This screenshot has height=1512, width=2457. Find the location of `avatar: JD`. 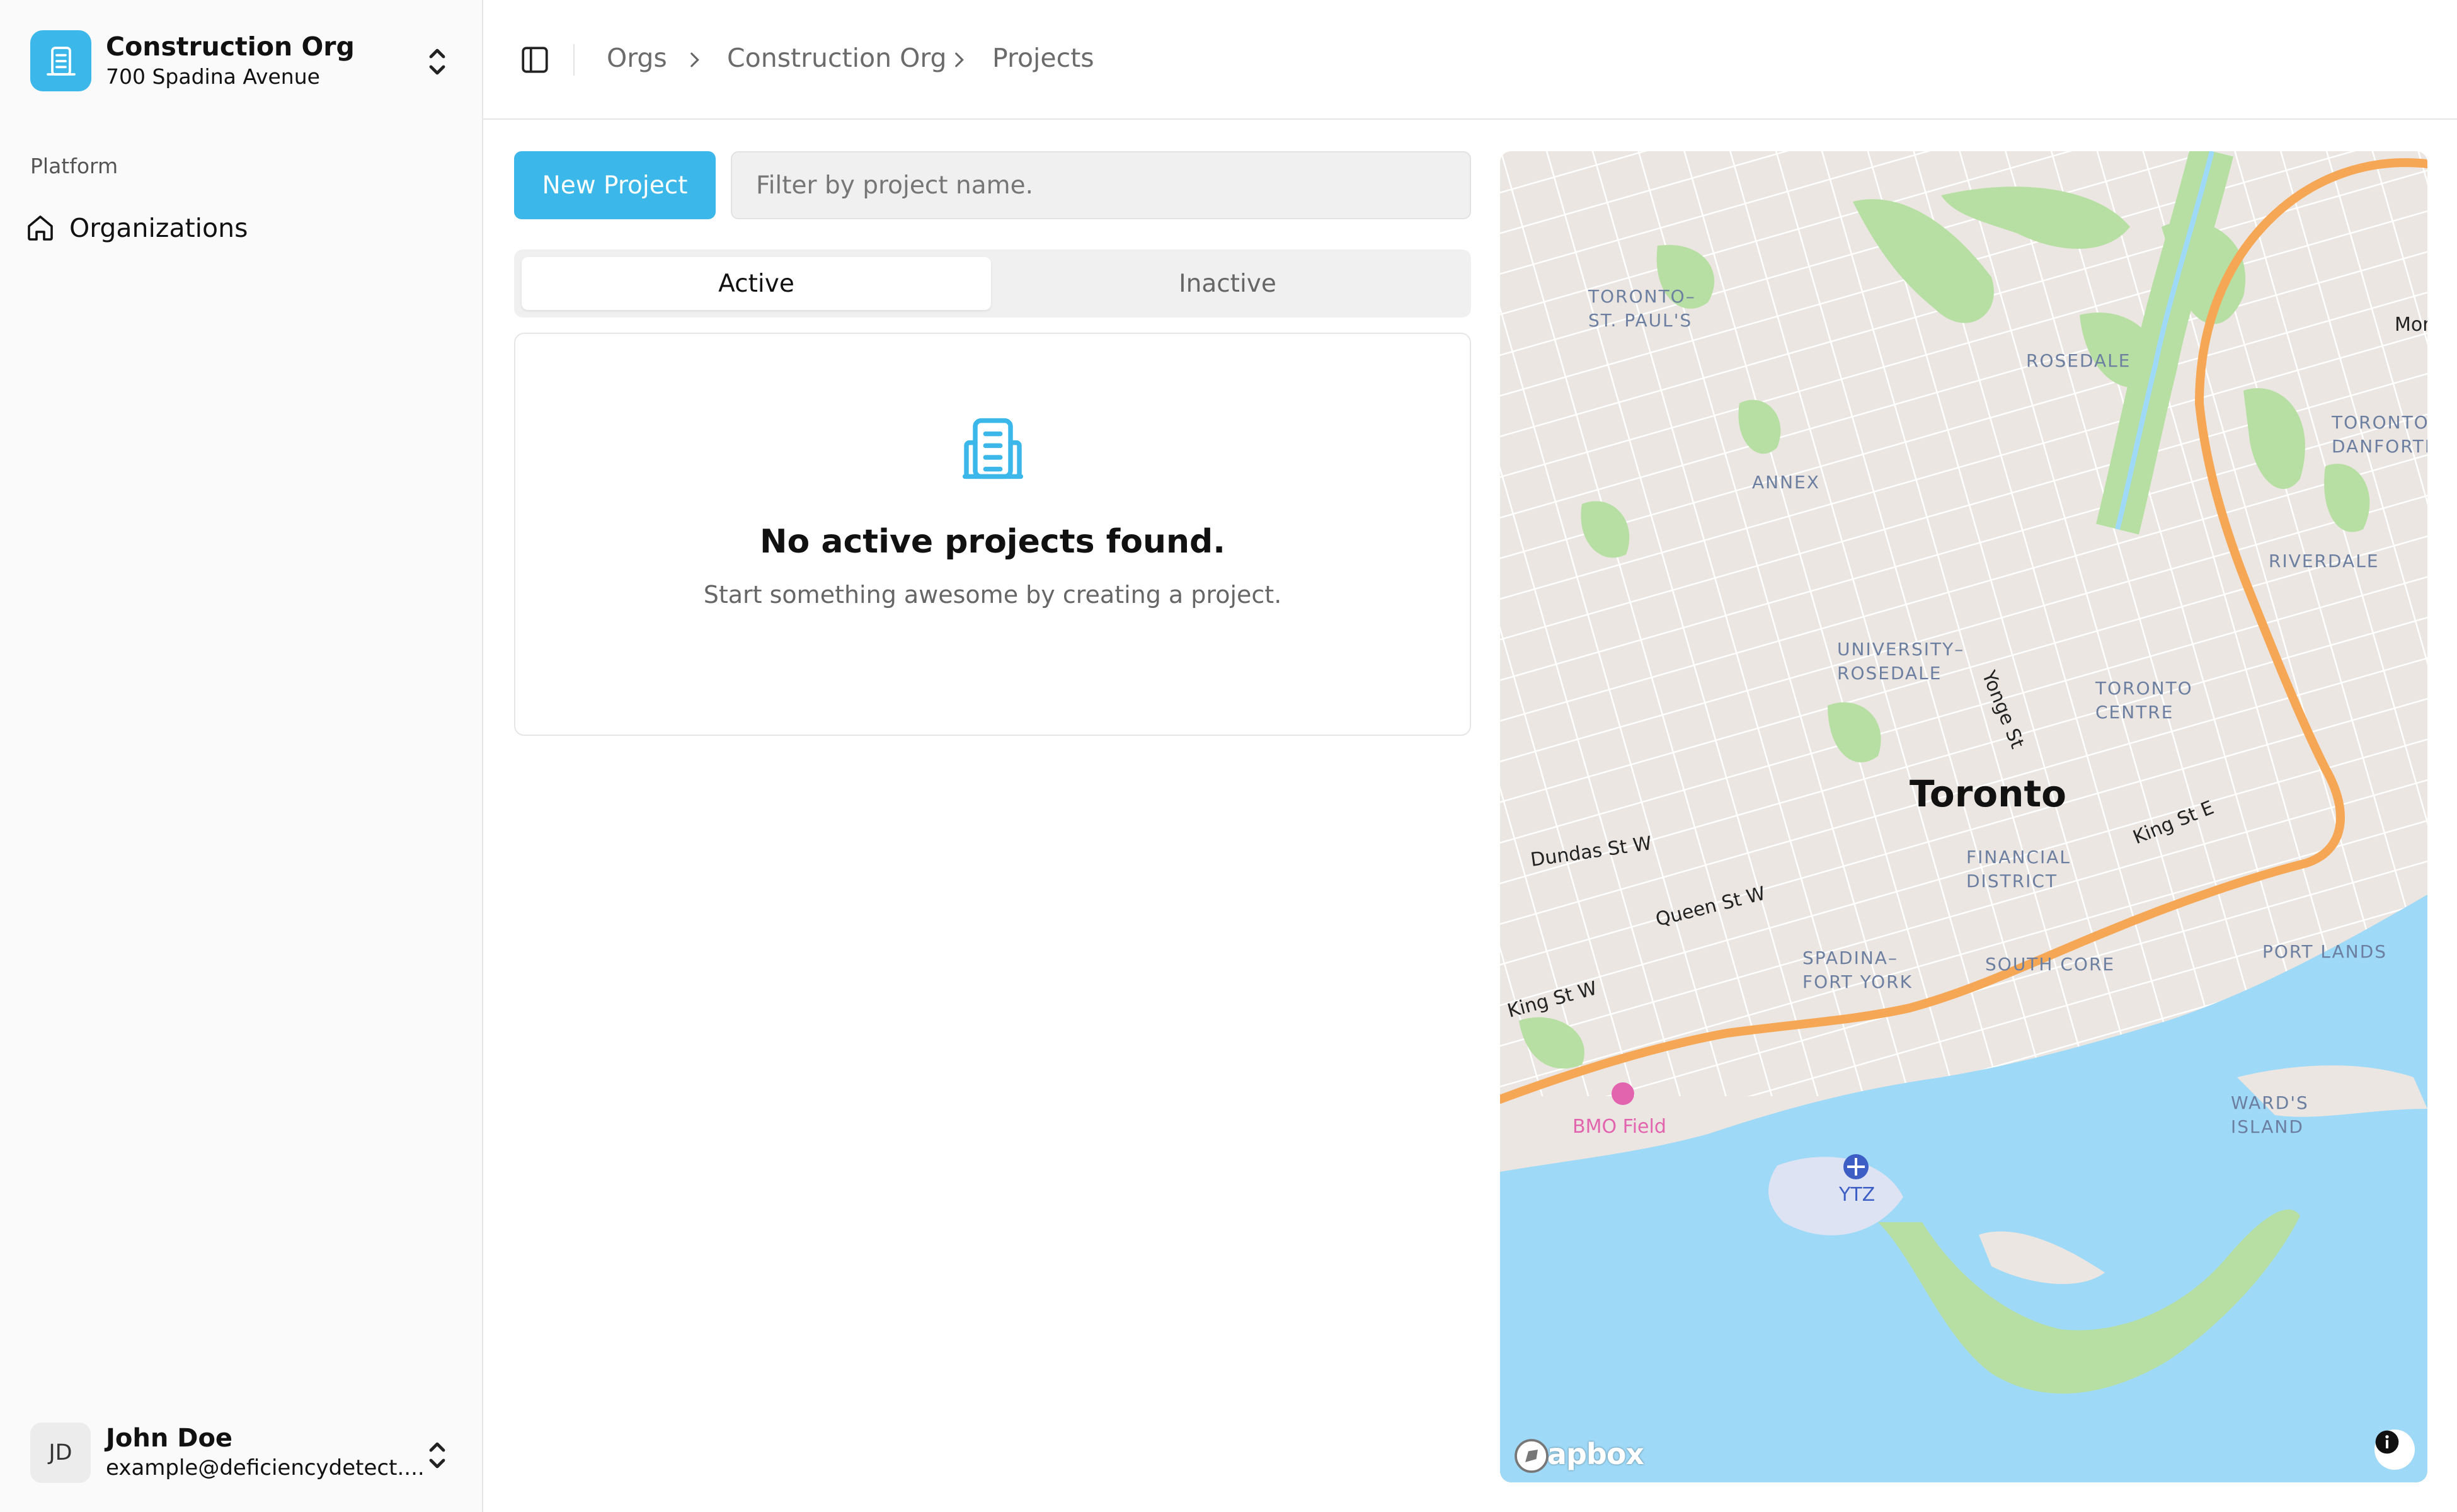

avatar: JD is located at coordinates (60, 1453).